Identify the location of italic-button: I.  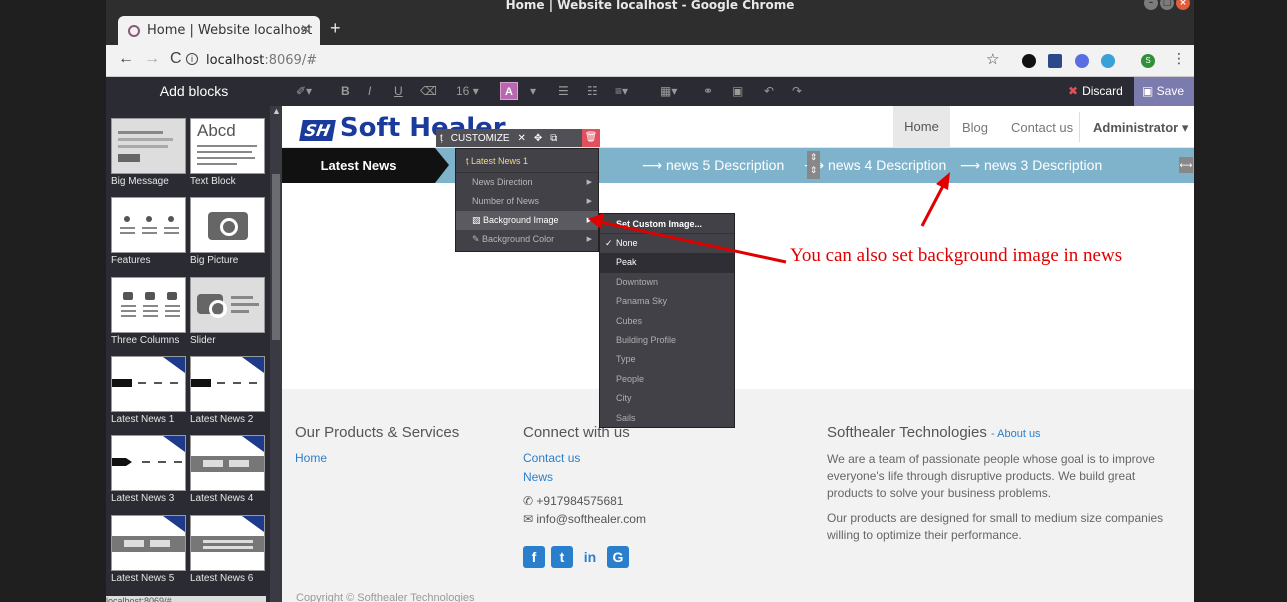
(369, 91).